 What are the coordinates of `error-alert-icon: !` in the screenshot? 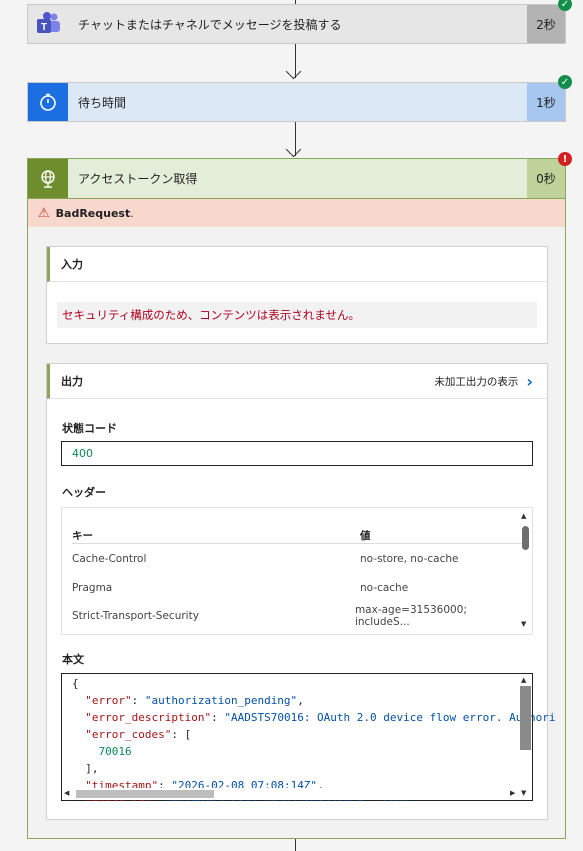 It's located at (565, 159).